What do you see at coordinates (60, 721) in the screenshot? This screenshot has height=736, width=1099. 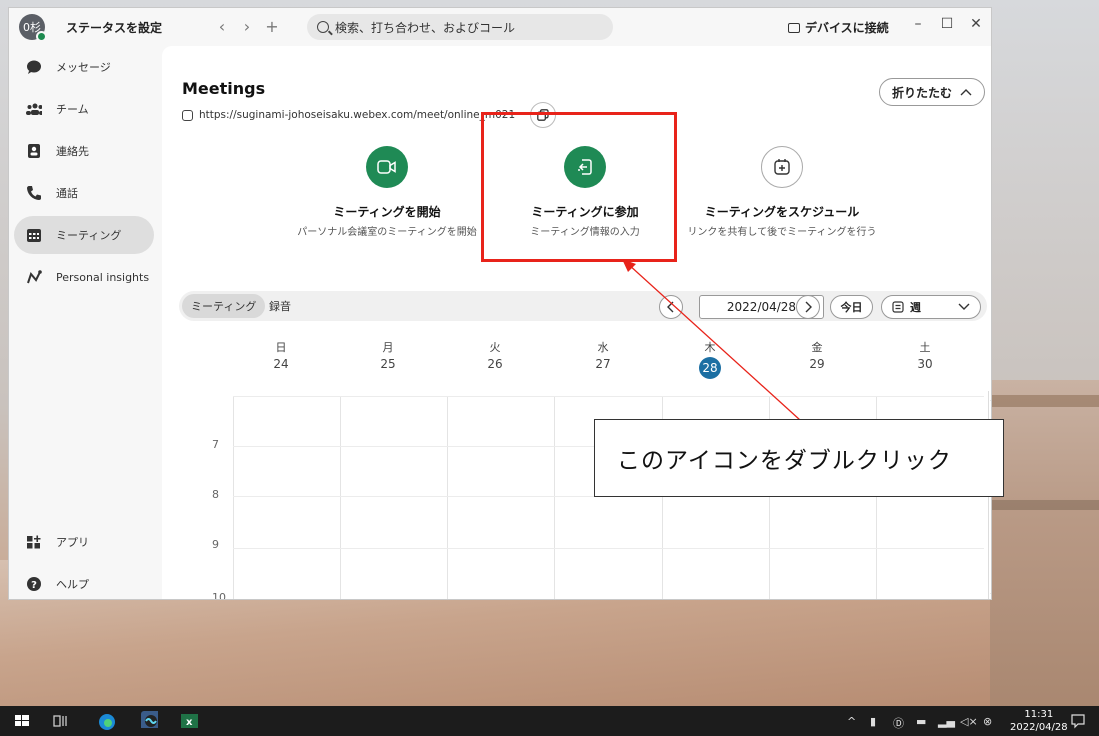 I see `task-view-icon` at bounding box center [60, 721].